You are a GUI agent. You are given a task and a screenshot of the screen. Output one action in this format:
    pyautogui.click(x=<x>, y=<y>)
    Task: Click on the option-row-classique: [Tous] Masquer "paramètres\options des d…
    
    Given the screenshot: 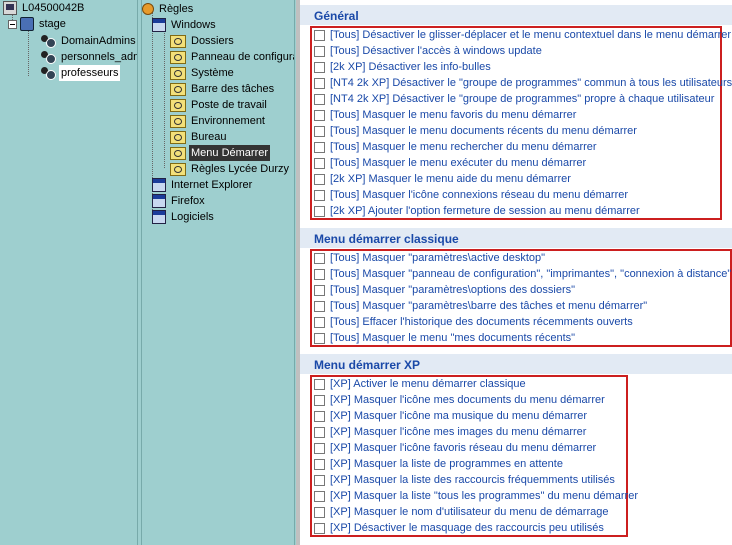 What is the action you would take?
    pyautogui.click(x=444, y=290)
    